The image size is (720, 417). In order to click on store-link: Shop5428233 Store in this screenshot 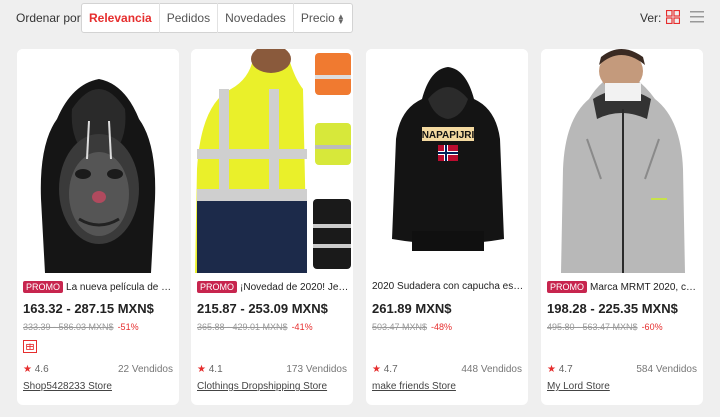, I will do `click(67, 386)`.